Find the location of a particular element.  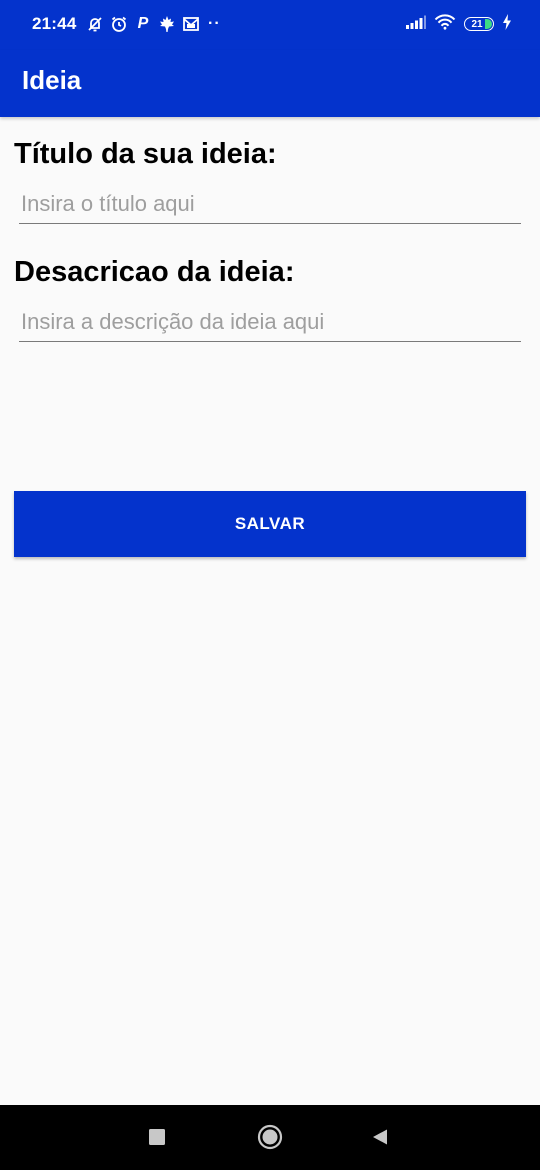

status-system-icons: 21 is located at coordinates (459, 24).